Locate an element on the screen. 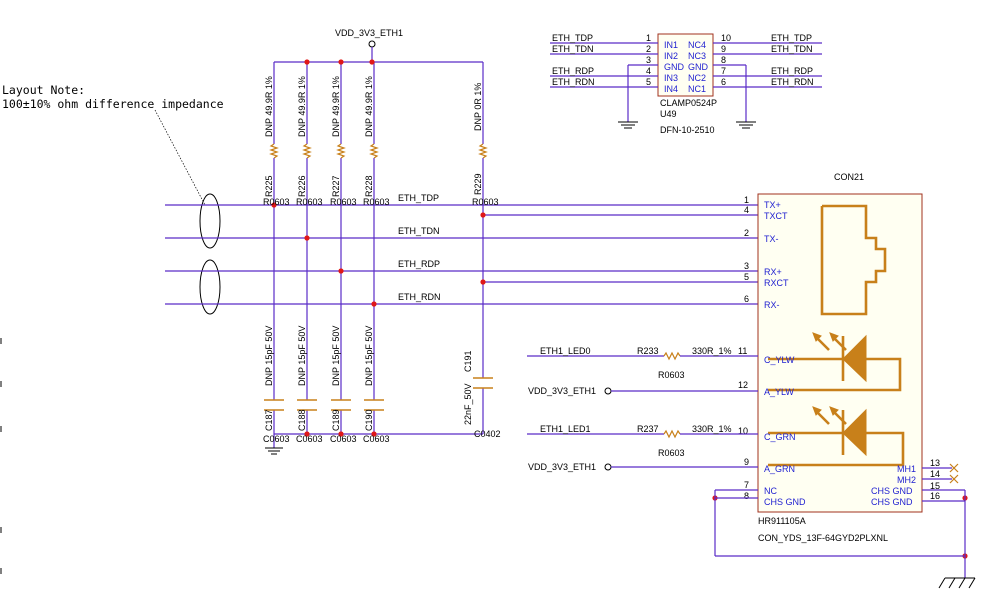  con21-pin-num-6: 6 is located at coordinates (746, 299).